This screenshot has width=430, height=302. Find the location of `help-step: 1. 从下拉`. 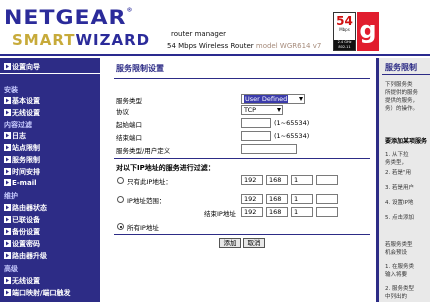

help-step: 1. 从下拉 is located at coordinates (397, 155).